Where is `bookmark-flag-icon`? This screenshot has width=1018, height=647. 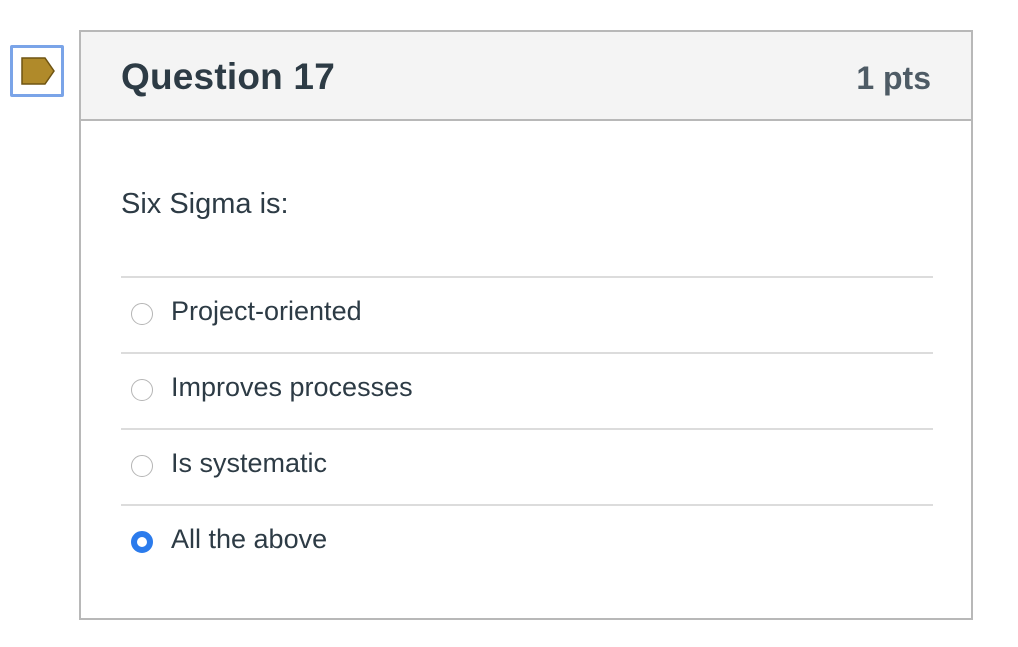
bookmark-flag-icon is located at coordinates (38, 71).